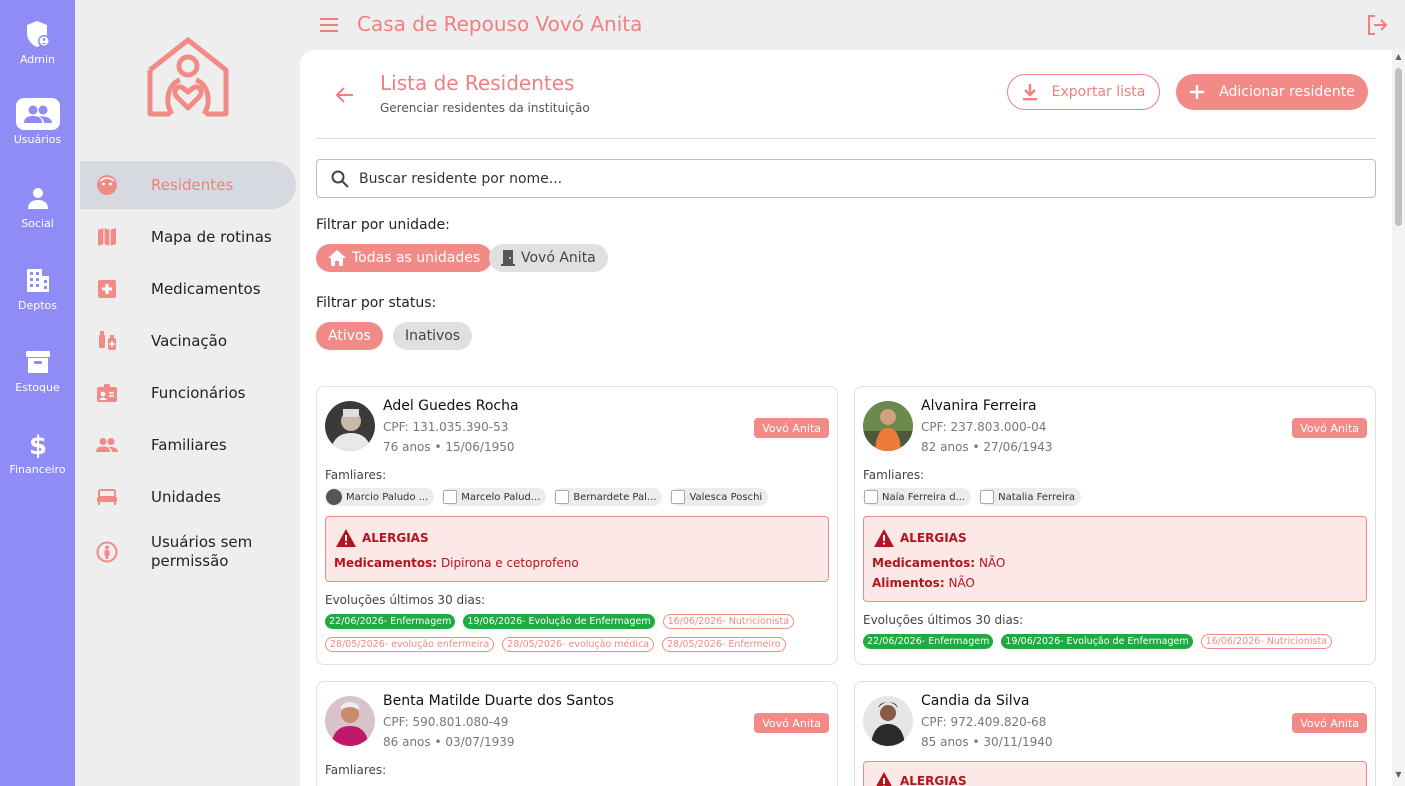 The image size is (1405, 786). What do you see at coordinates (107, 185) in the screenshot?
I see `face-icon` at bounding box center [107, 185].